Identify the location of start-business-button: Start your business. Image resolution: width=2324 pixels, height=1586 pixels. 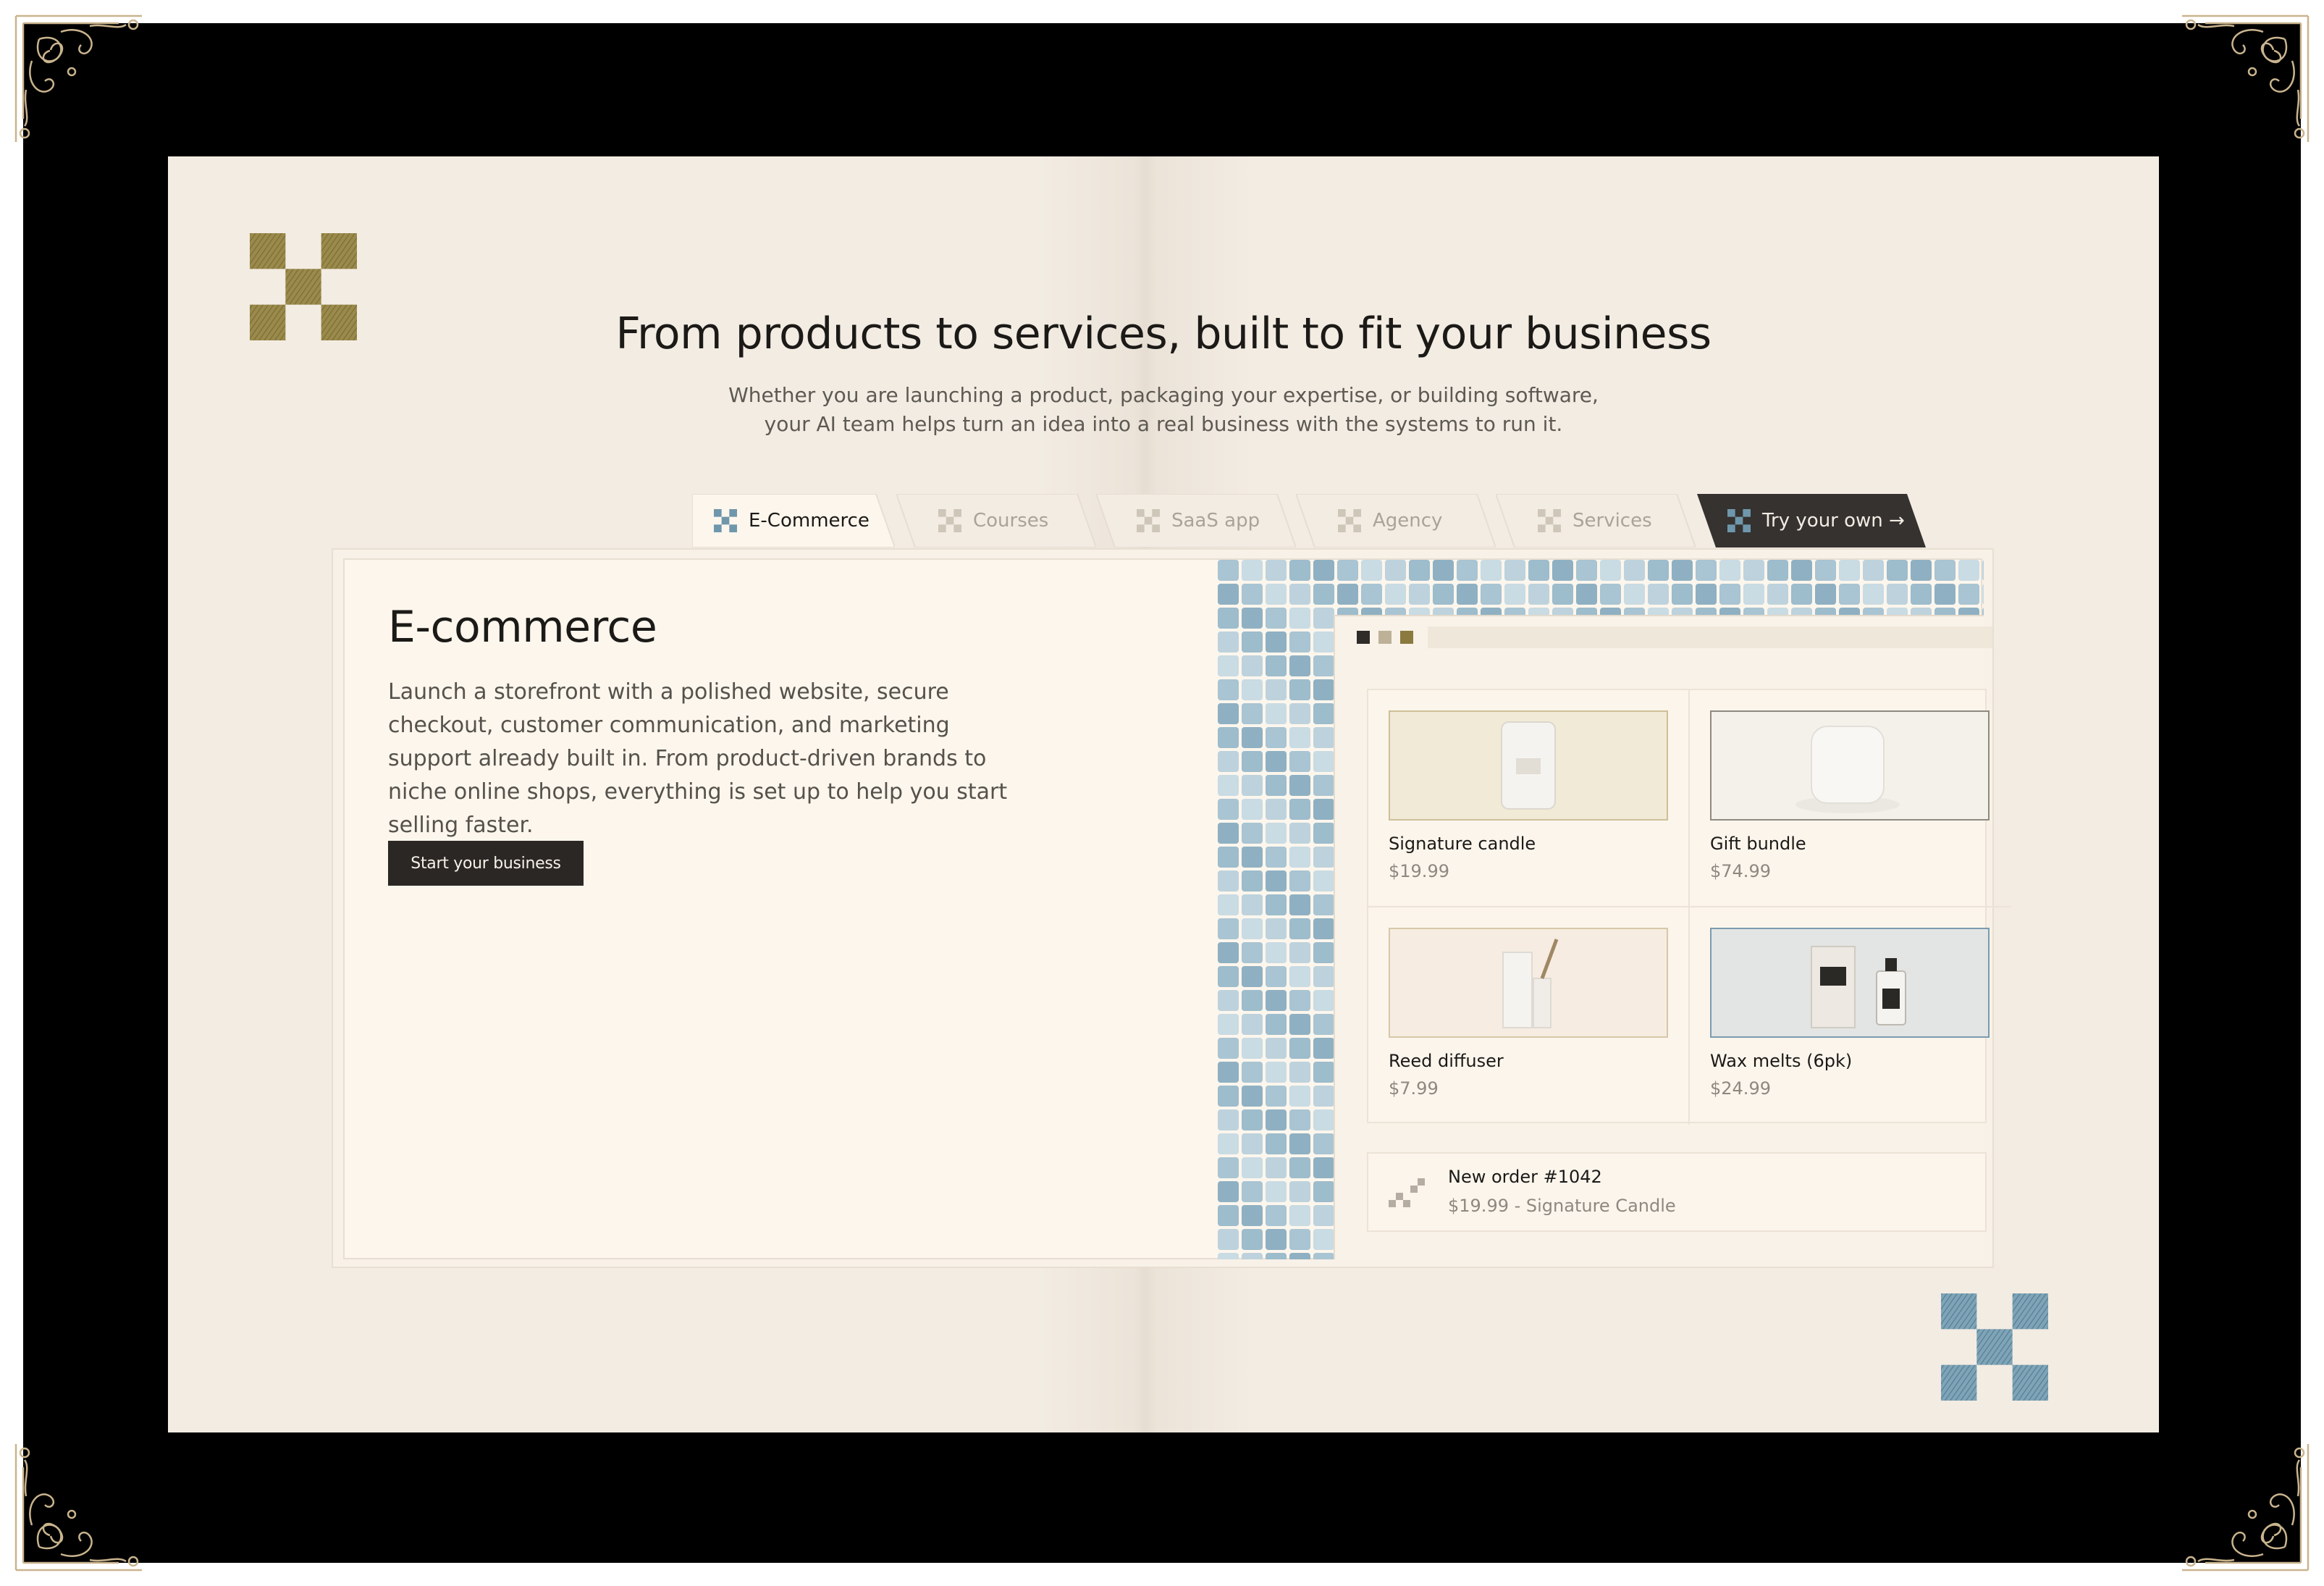
(486, 863).